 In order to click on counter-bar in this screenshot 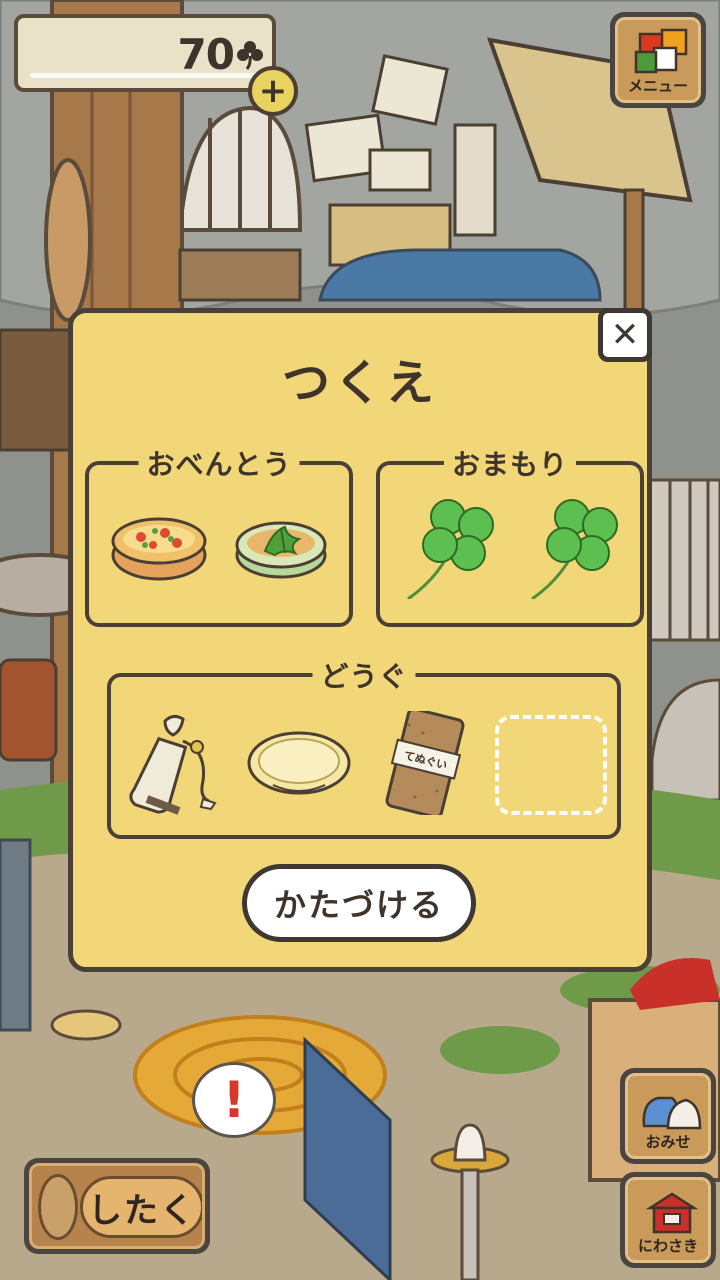, I will do `click(145, 75)`.